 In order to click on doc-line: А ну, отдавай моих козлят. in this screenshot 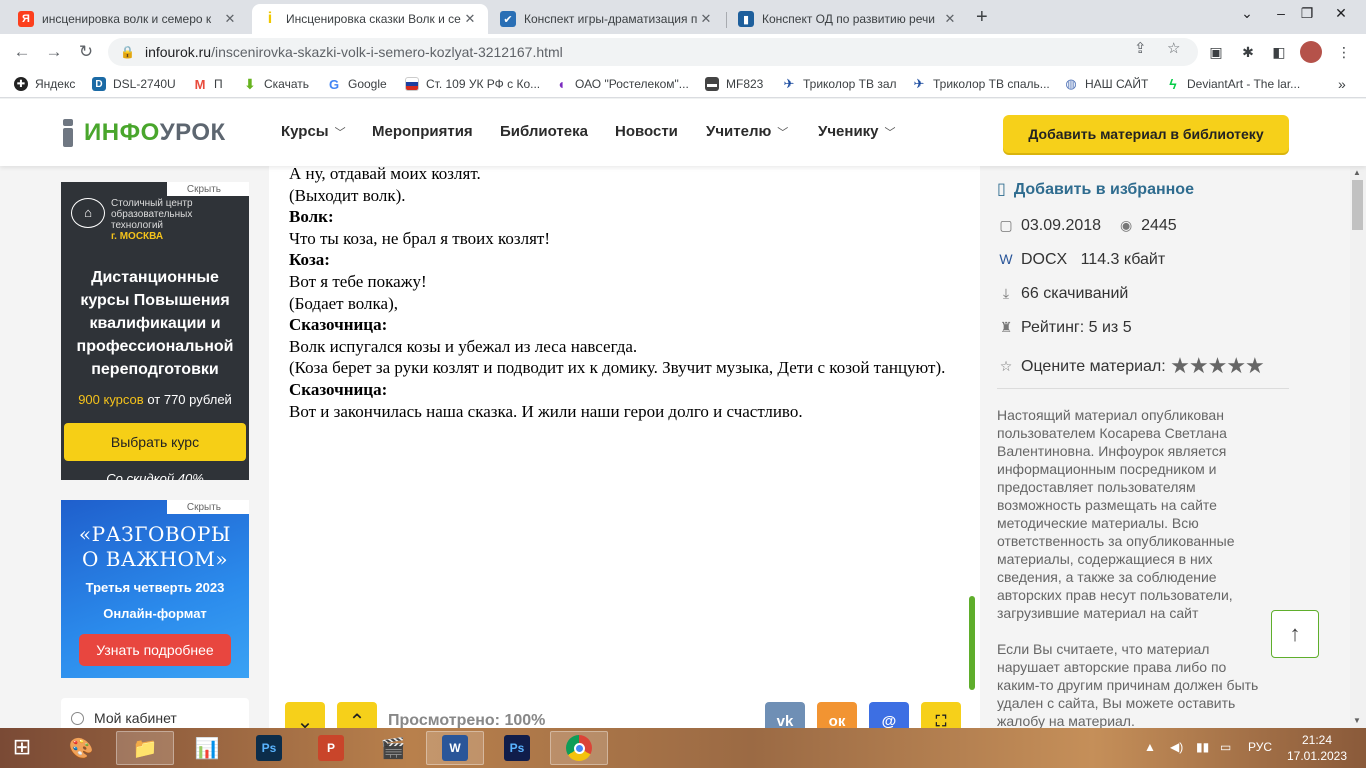, I will do `click(385, 174)`.